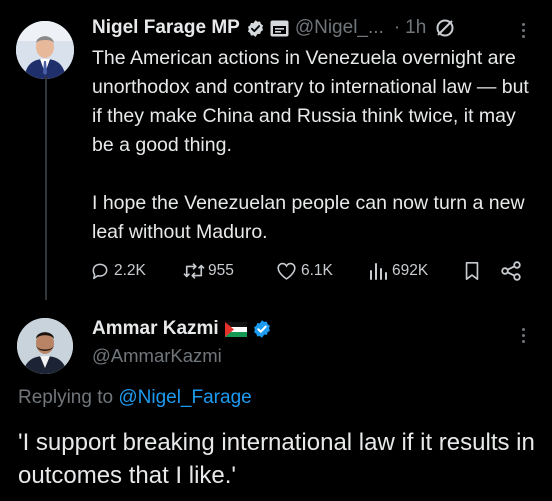 The image size is (552, 501). I want to click on share-button, so click(511, 271).